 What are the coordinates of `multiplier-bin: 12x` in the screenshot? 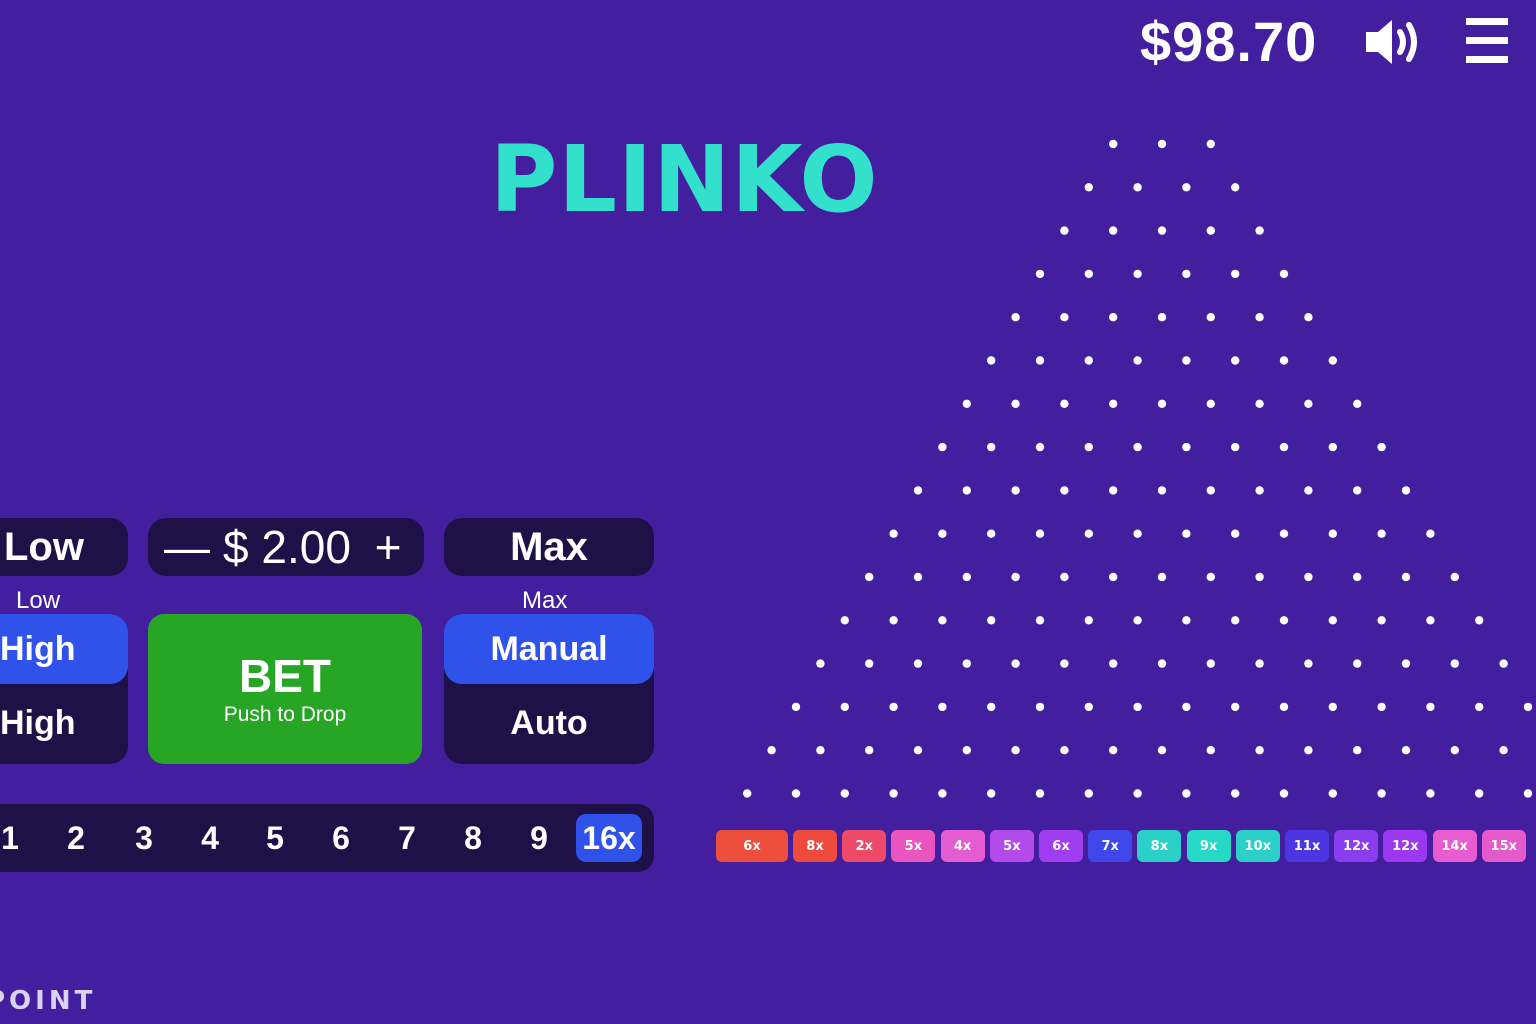 It's located at (1405, 846).